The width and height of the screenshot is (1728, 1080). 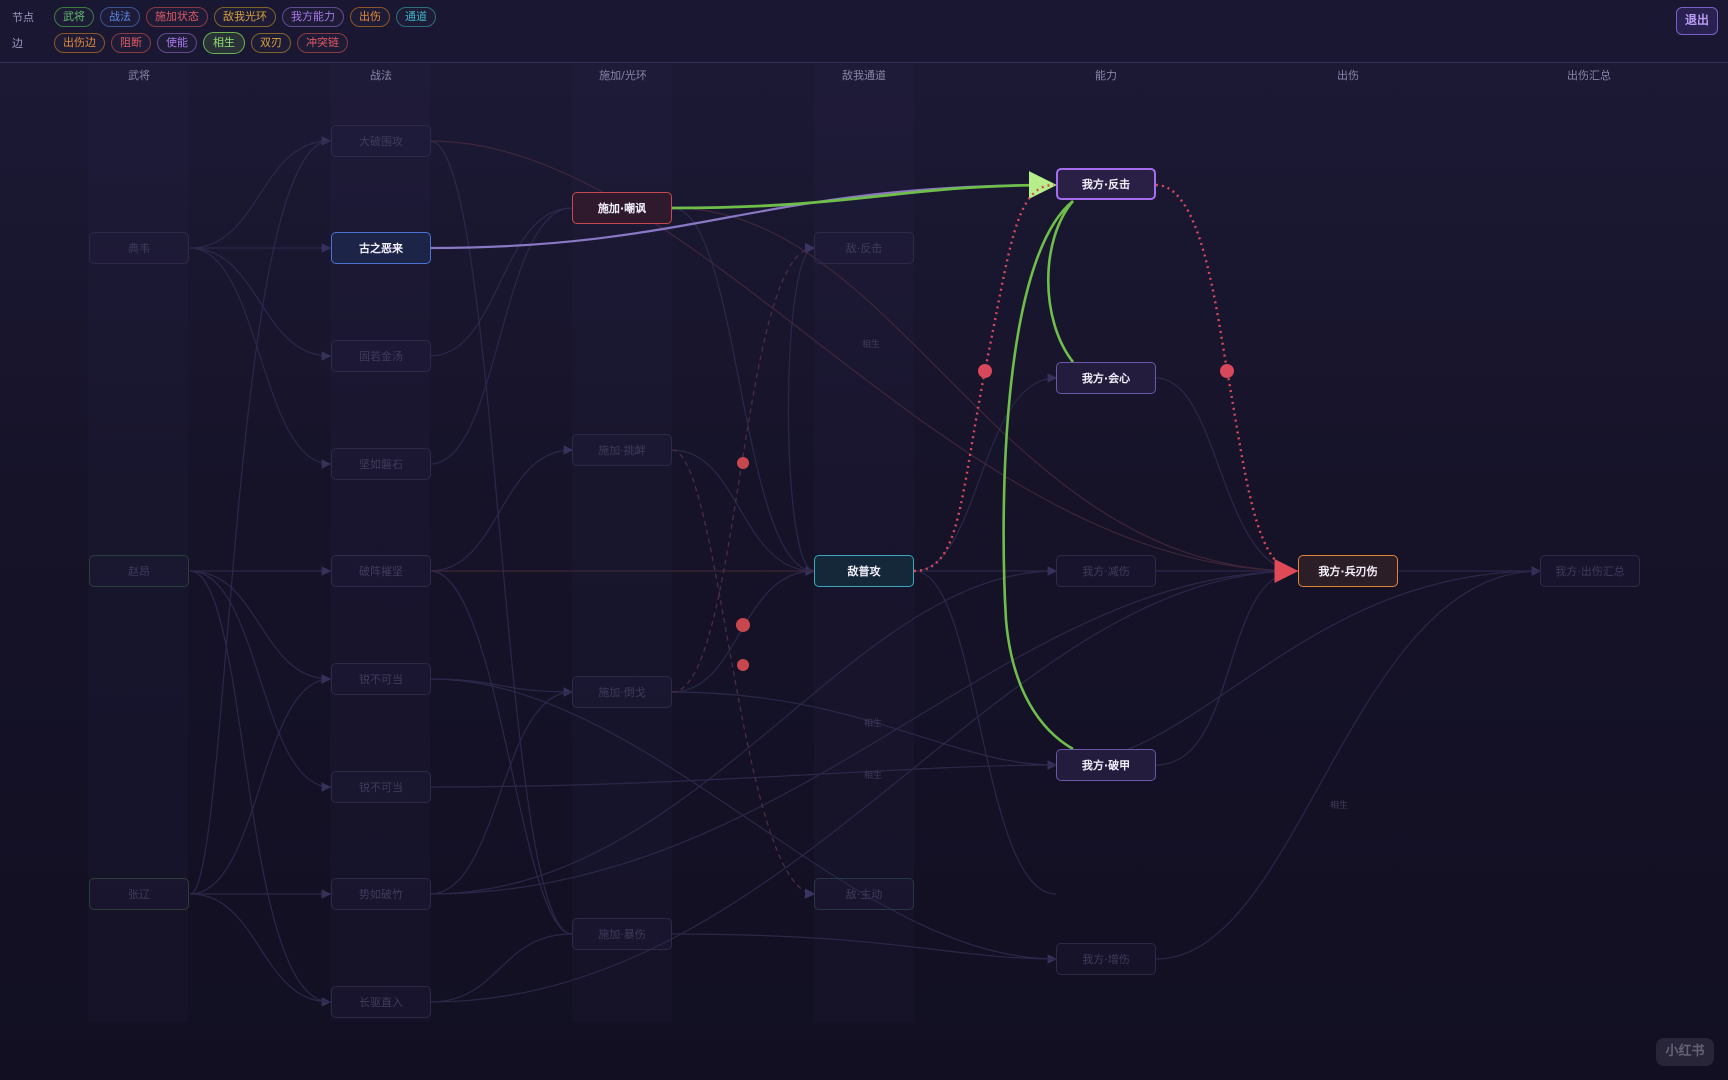 What do you see at coordinates (622, 692) in the screenshot?
I see `node-status-defect: 施加·倒戈` at bounding box center [622, 692].